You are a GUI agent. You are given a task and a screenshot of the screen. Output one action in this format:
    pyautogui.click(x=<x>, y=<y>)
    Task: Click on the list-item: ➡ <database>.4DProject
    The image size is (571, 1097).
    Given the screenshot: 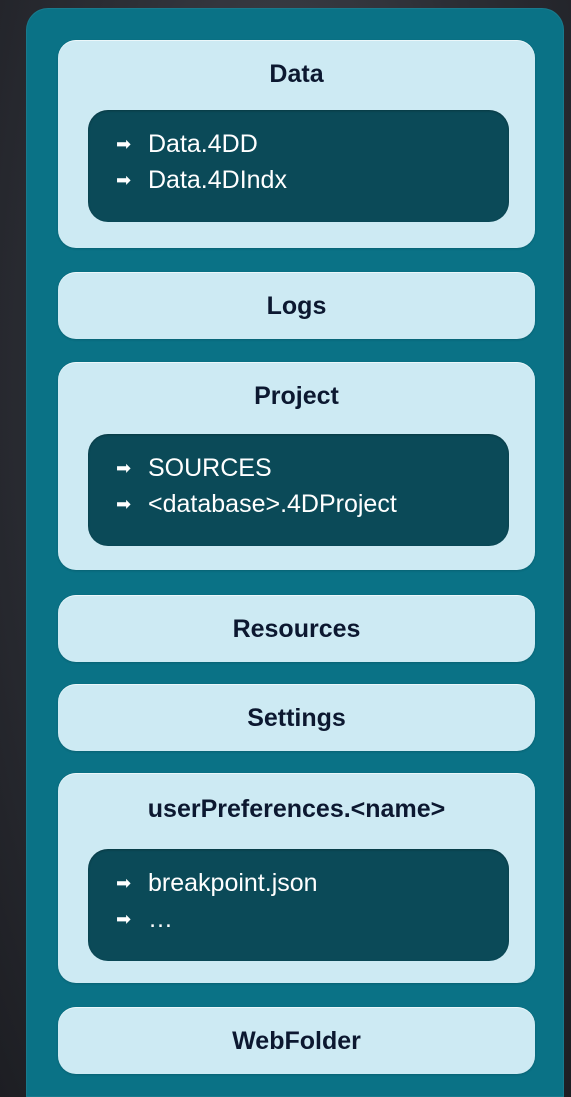 What is the action you would take?
    pyautogui.click(x=312, y=504)
    